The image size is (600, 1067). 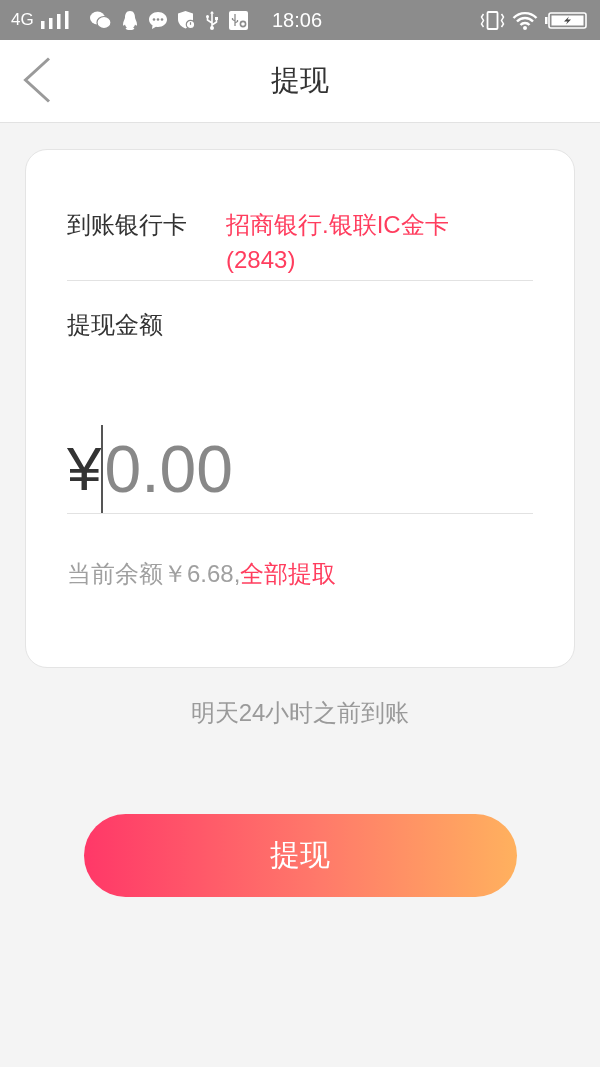 What do you see at coordinates (288, 573) in the screenshot?
I see `withdraw-all-link: 全部提取` at bounding box center [288, 573].